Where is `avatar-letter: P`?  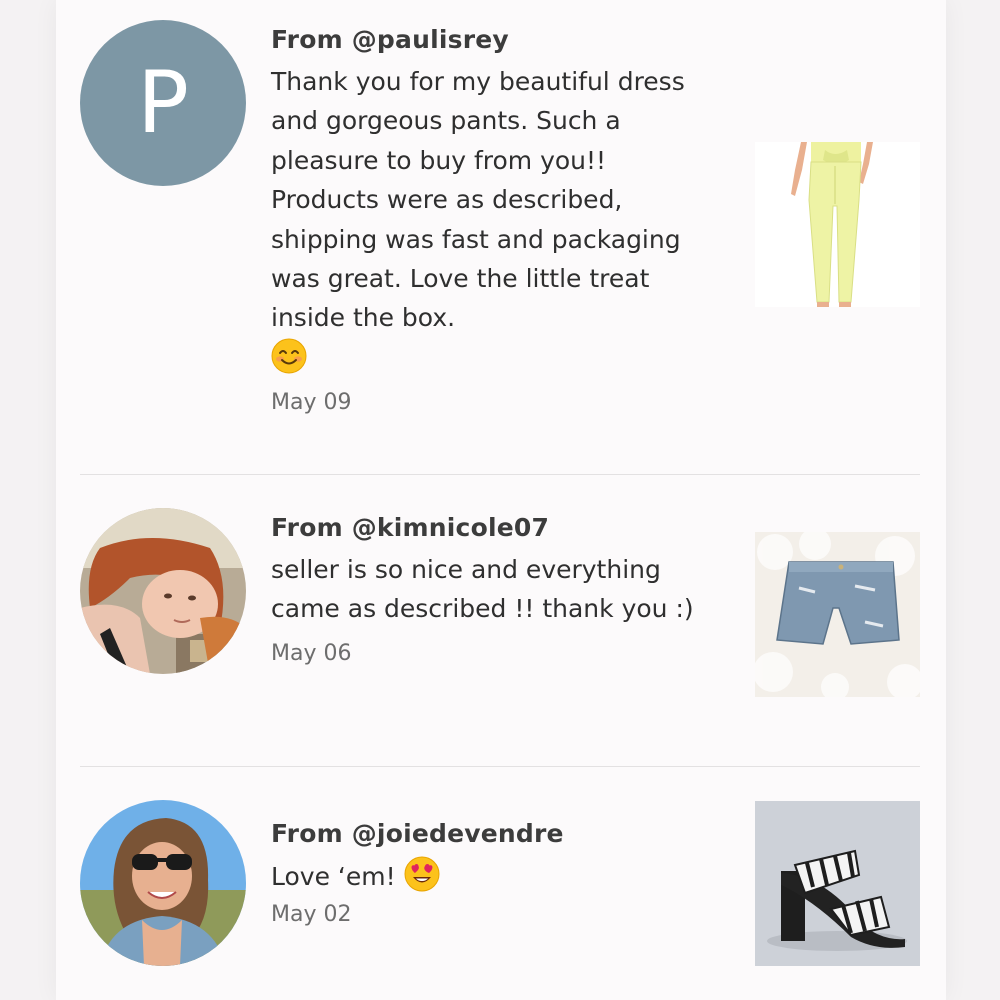
avatar-letter: P is located at coordinates (163, 103).